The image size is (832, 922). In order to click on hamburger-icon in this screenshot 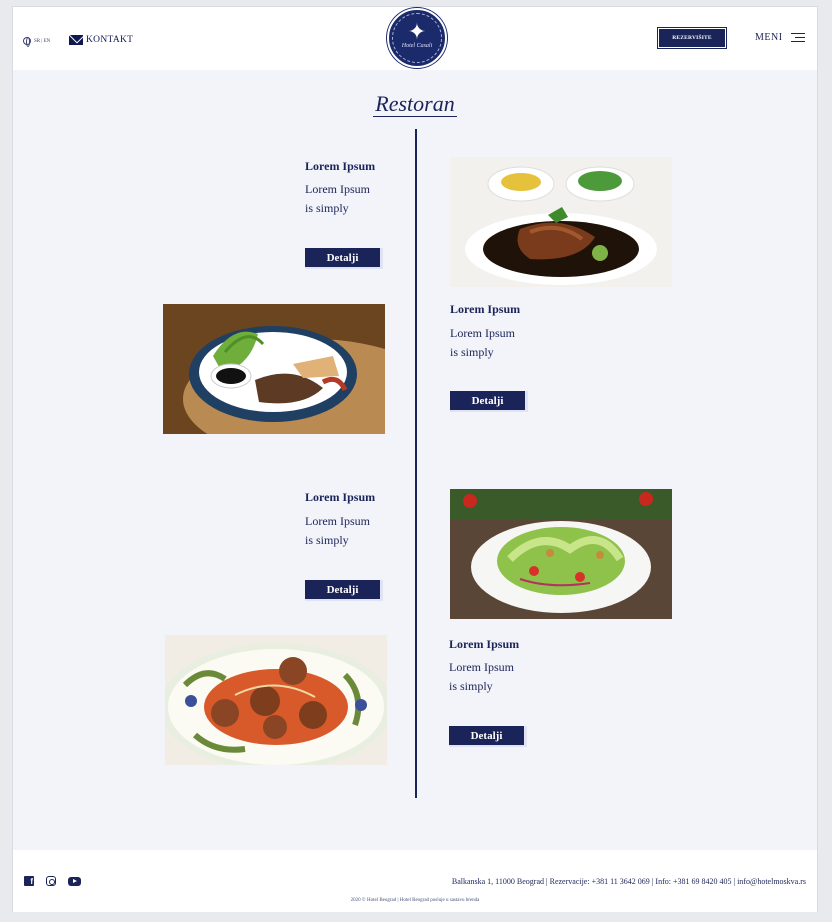, I will do `click(797, 37)`.